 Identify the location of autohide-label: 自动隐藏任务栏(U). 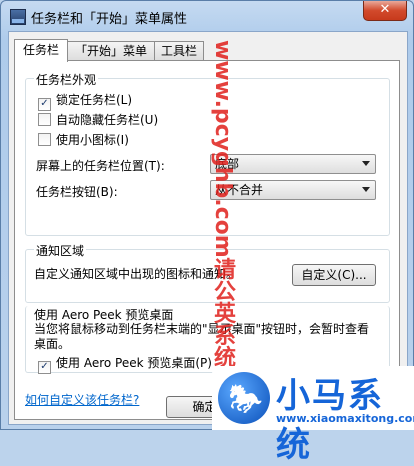
(107, 120).